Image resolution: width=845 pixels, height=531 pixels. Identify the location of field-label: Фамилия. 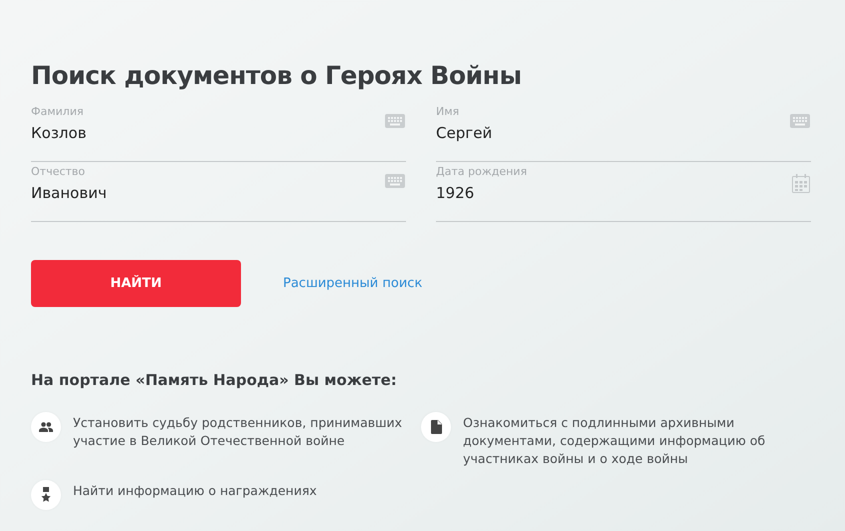
(57, 112).